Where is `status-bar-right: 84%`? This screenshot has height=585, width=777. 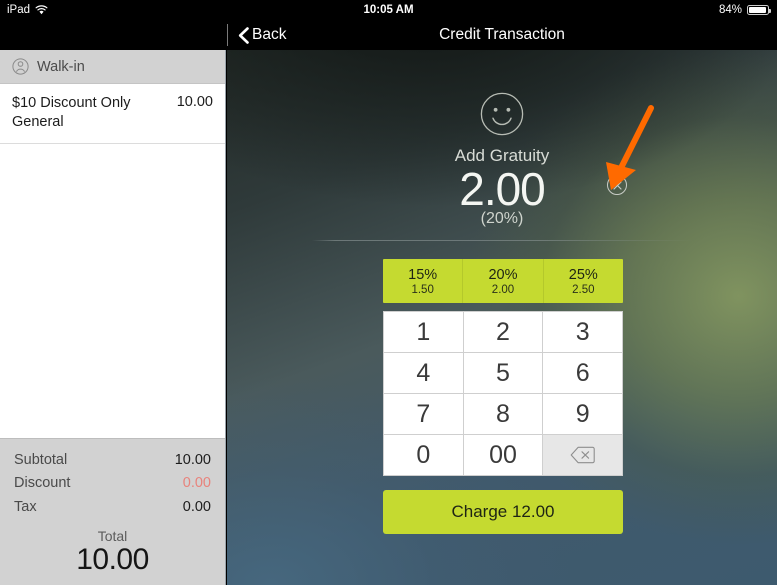
status-bar-right: 84% is located at coordinates (744, 10).